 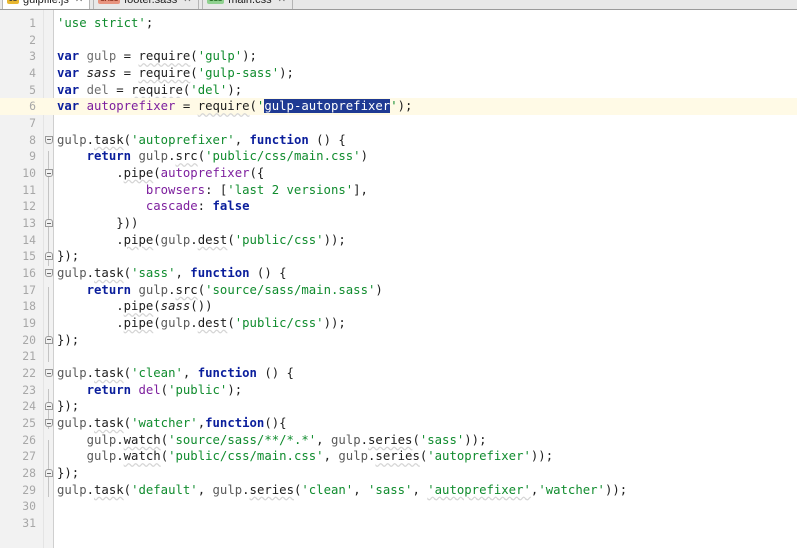 I want to click on code-line: 16 gulp.task('sass', function () {, so click(x=398, y=273).